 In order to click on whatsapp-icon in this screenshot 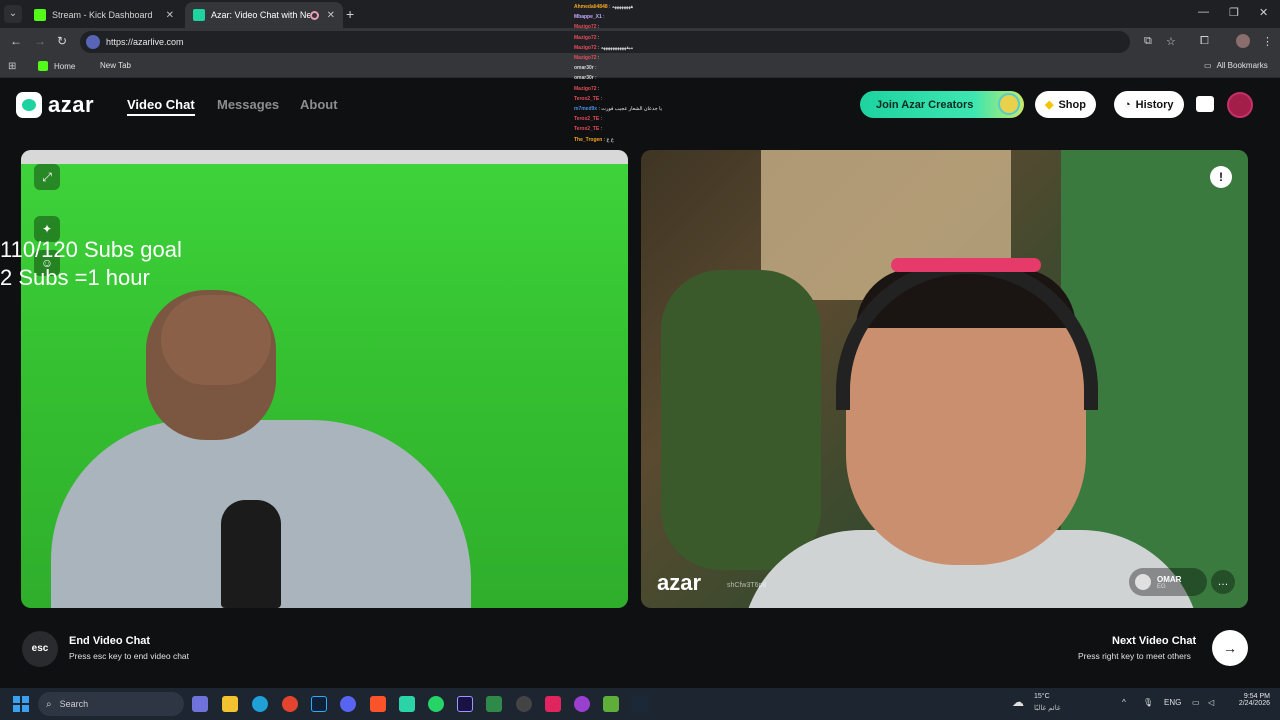, I will do `click(436, 704)`.